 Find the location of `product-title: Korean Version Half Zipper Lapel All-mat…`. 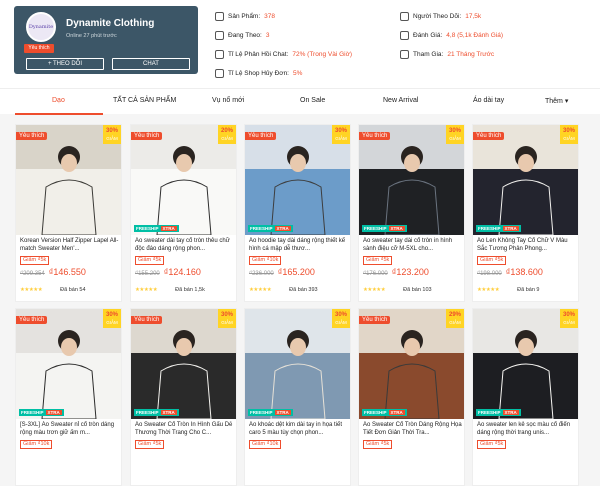

product-title: Korean Version Half Zipper Lapel All-mat… is located at coordinates (70, 245).